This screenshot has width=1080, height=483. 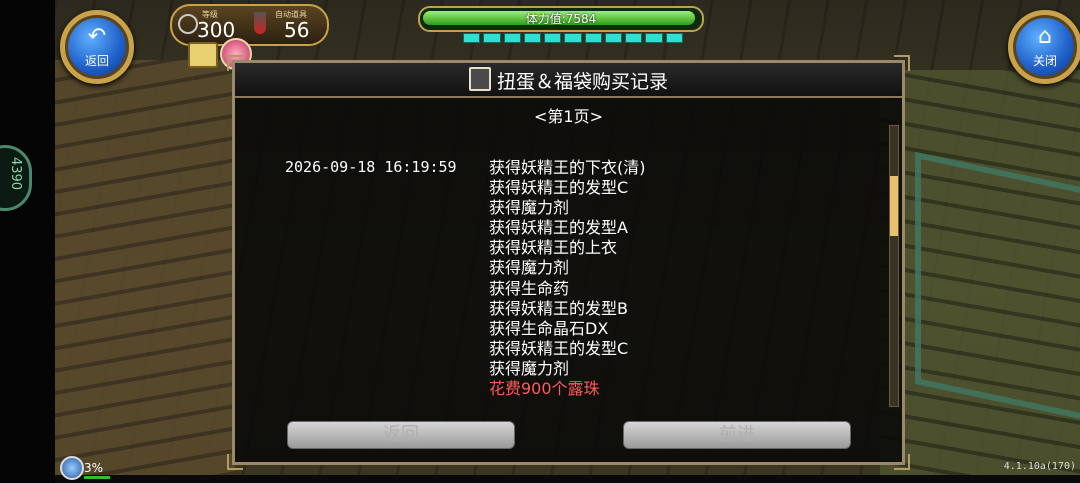 What do you see at coordinates (72, 468) in the screenshot?
I see `download-progress-icon` at bounding box center [72, 468].